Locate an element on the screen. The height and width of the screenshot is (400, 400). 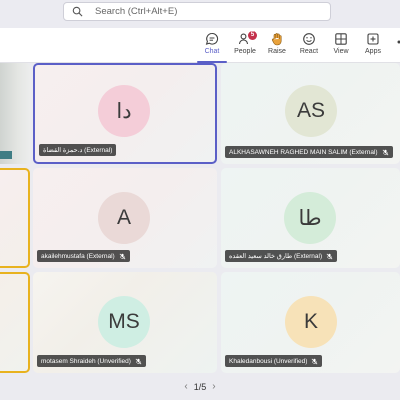
chat-label: Chat is located at coordinates (212, 51).